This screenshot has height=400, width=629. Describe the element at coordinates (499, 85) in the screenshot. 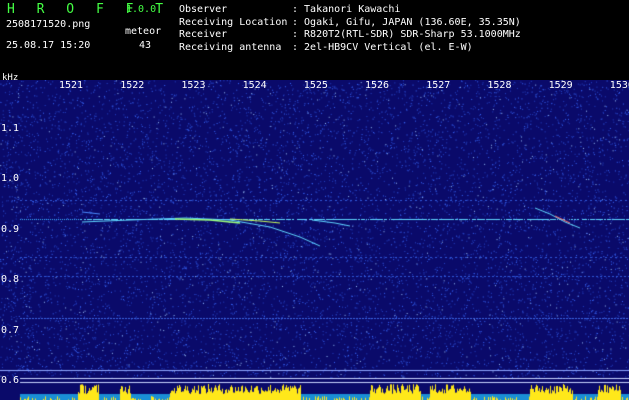

I see `x-tick-label: 1528` at that location.